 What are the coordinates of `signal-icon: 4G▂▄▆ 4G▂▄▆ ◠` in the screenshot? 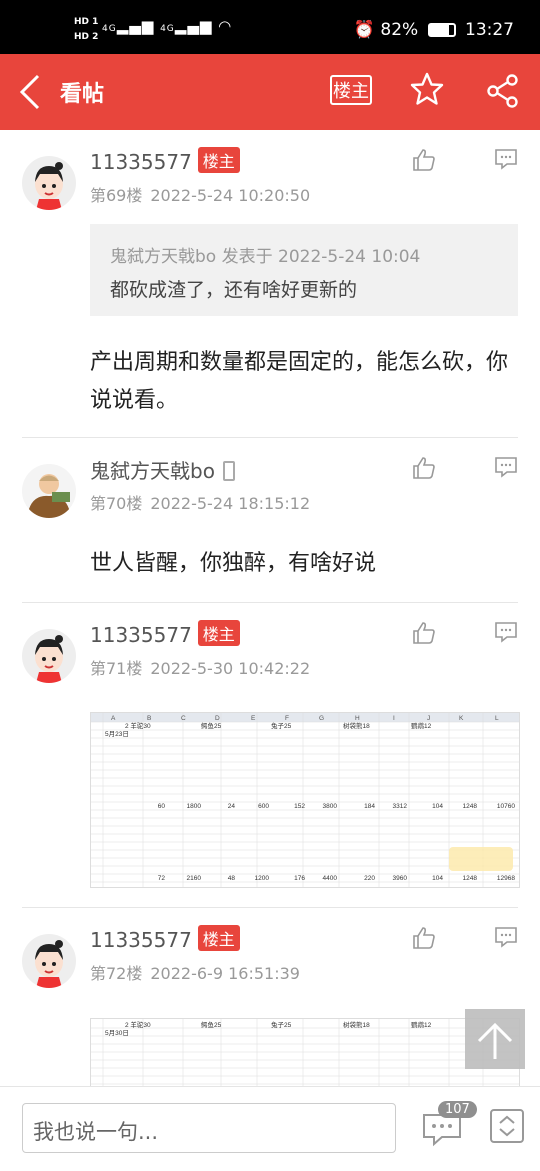 It's located at (167, 26).